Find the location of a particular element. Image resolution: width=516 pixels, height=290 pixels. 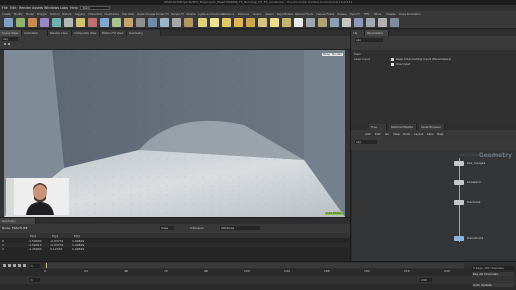

shelf-tab-lights-cameras: Lights and Cameras is located at coordinates (211, 14).